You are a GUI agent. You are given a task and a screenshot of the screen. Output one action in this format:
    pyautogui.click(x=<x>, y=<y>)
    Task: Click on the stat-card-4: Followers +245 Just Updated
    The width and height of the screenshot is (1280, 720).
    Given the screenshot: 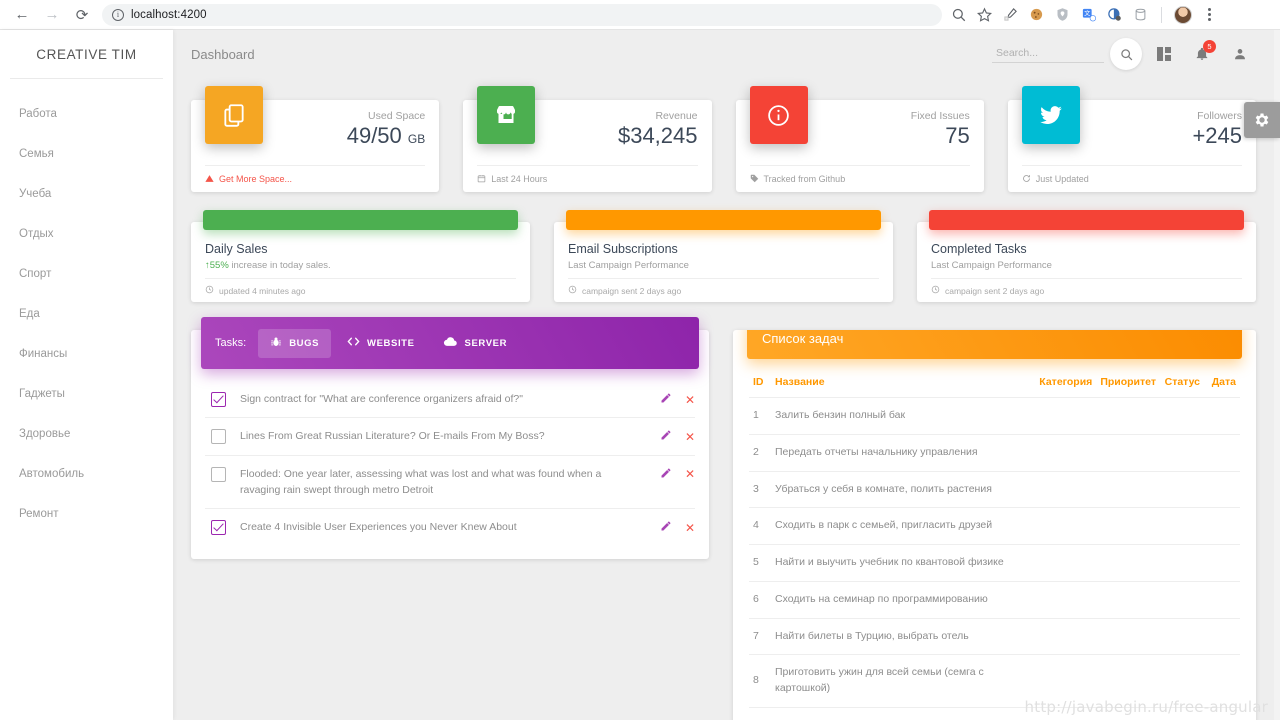 What is the action you would take?
    pyautogui.click(x=1131, y=139)
    